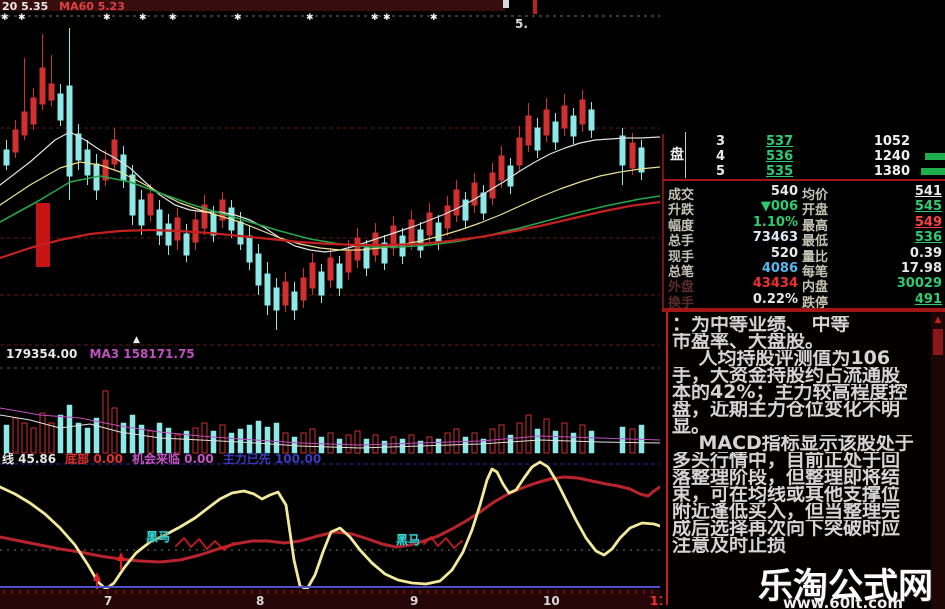 This screenshot has width=945, height=609. Describe the element at coordinates (92, 6) in the screenshot. I see `ma60-value: MA60 5.23` at that location.